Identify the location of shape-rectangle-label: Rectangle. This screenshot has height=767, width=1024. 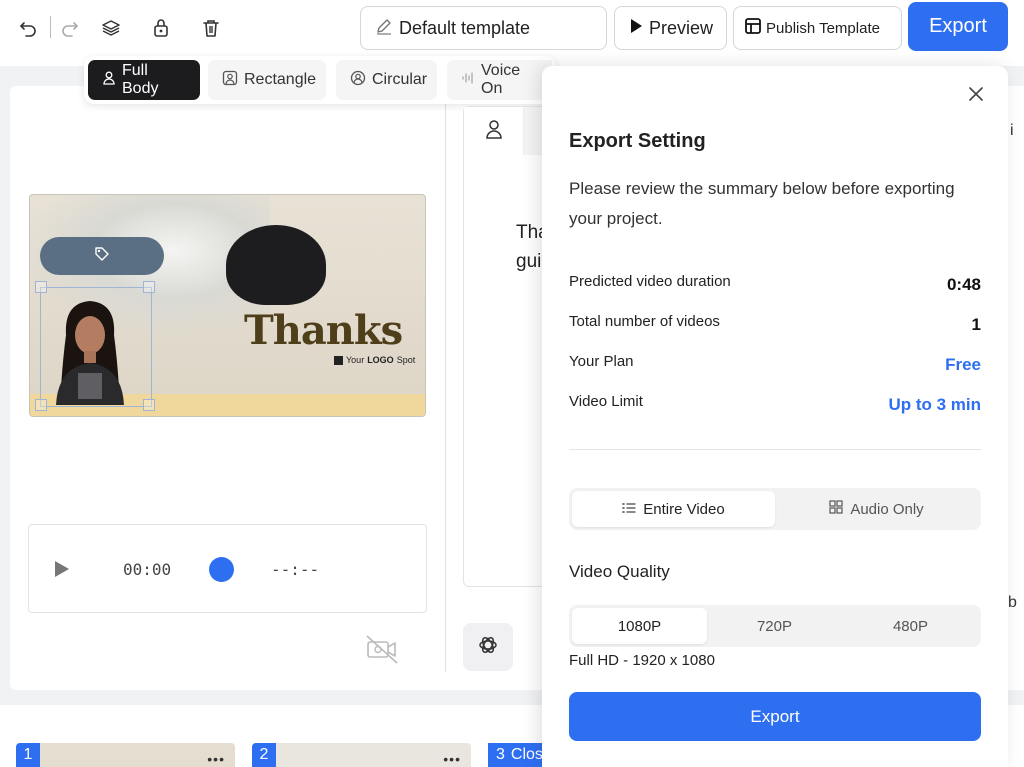
(280, 79).